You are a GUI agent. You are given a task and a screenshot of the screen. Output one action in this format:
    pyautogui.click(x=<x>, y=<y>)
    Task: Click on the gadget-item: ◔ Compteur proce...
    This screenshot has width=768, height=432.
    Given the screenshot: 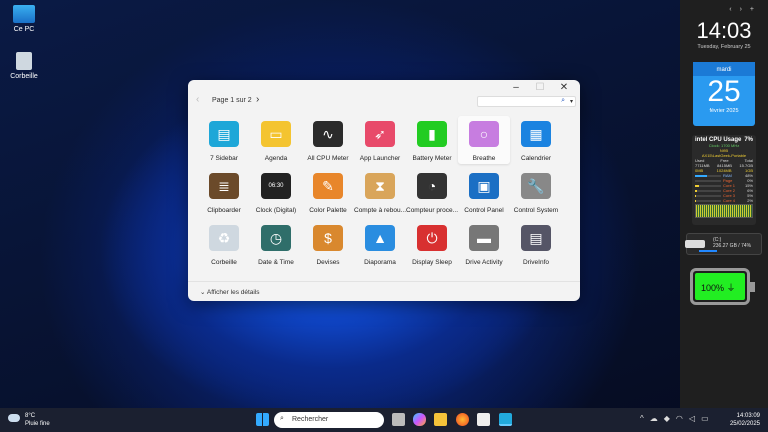 What is the action you would take?
    pyautogui.click(x=432, y=192)
    